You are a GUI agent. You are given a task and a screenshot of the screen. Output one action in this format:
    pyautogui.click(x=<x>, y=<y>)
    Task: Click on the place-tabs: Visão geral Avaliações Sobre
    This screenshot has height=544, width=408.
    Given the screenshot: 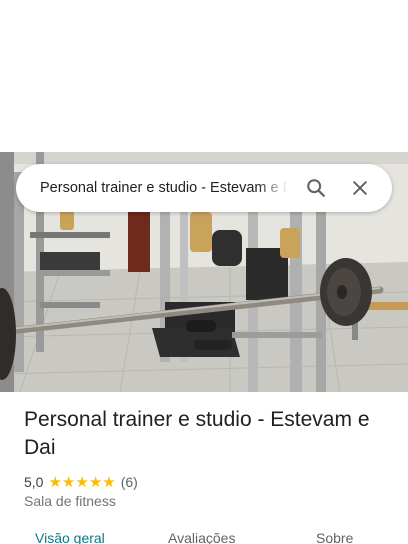 What is the action you would take?
    pyautogui.click(x=204, y=537)
    